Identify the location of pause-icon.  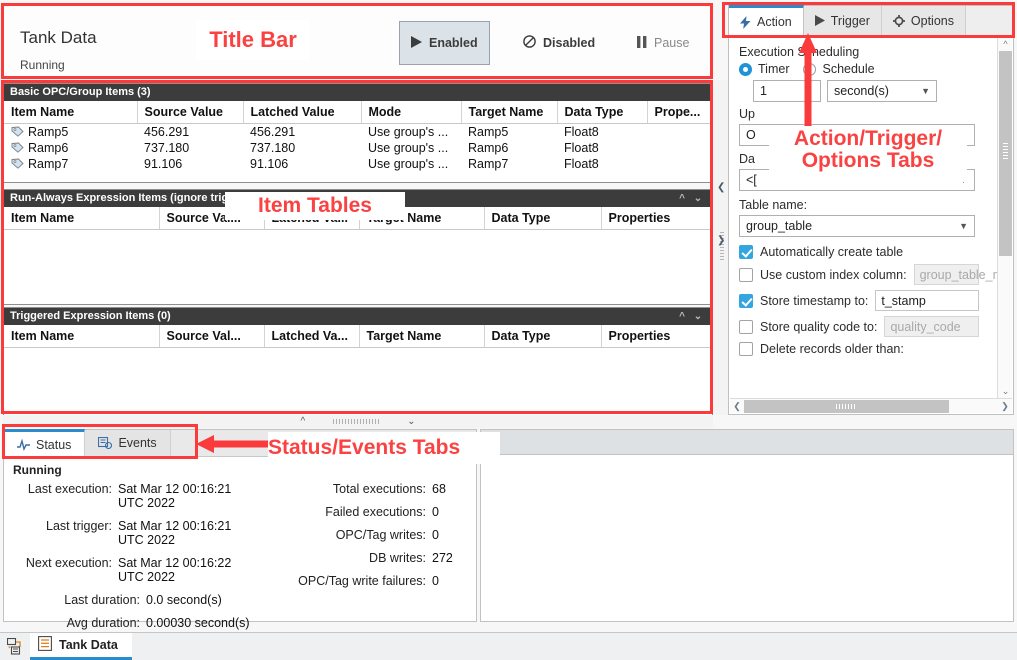
(642, 43).